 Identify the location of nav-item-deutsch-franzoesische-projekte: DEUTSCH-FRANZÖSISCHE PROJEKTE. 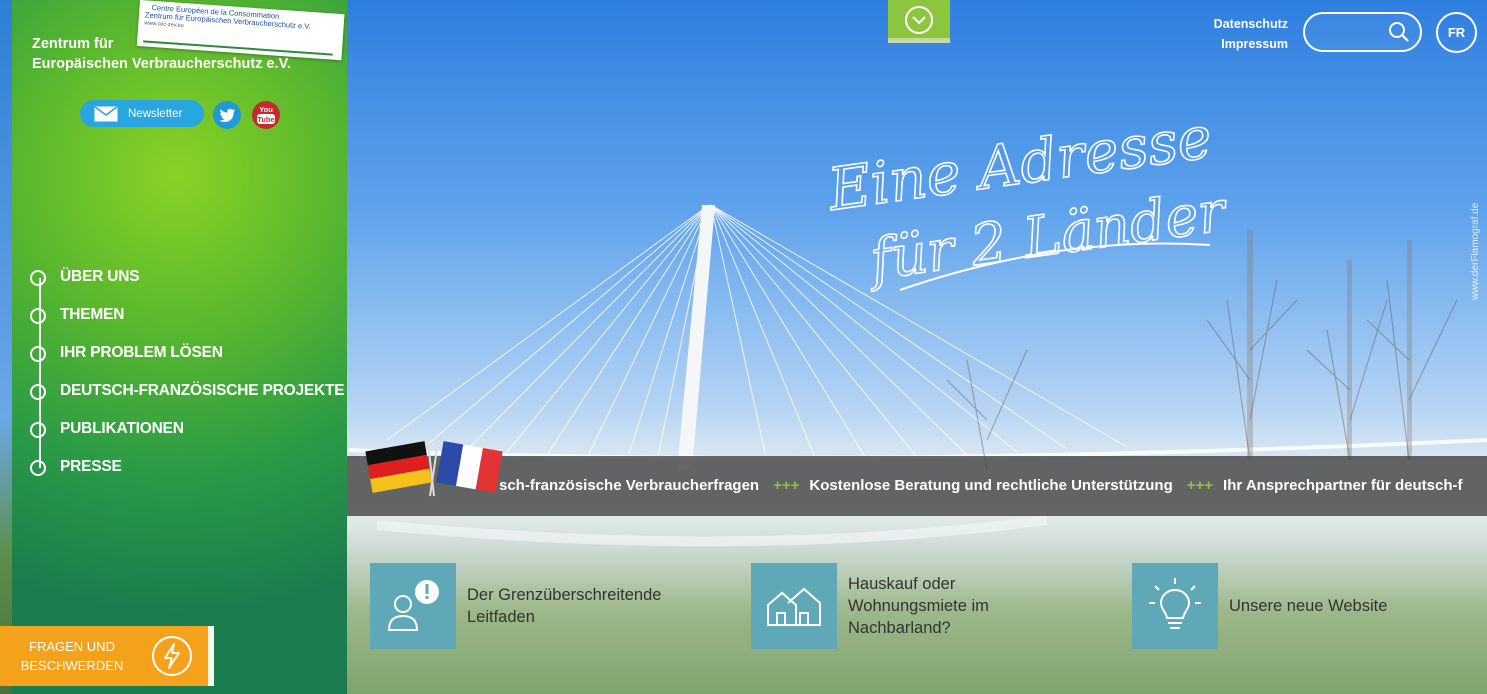
(187, 401).